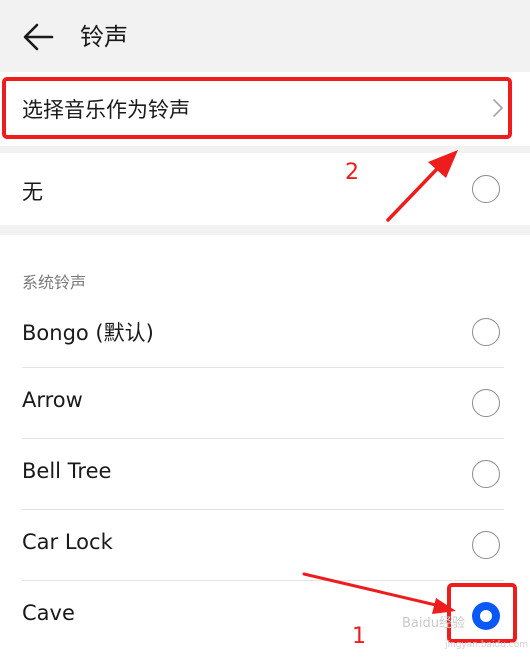 Image resolution: width=530 pixels, height=659 pixels. I want to click on choose-music-option: 选择音乐作为铃声, so click(265, 109).